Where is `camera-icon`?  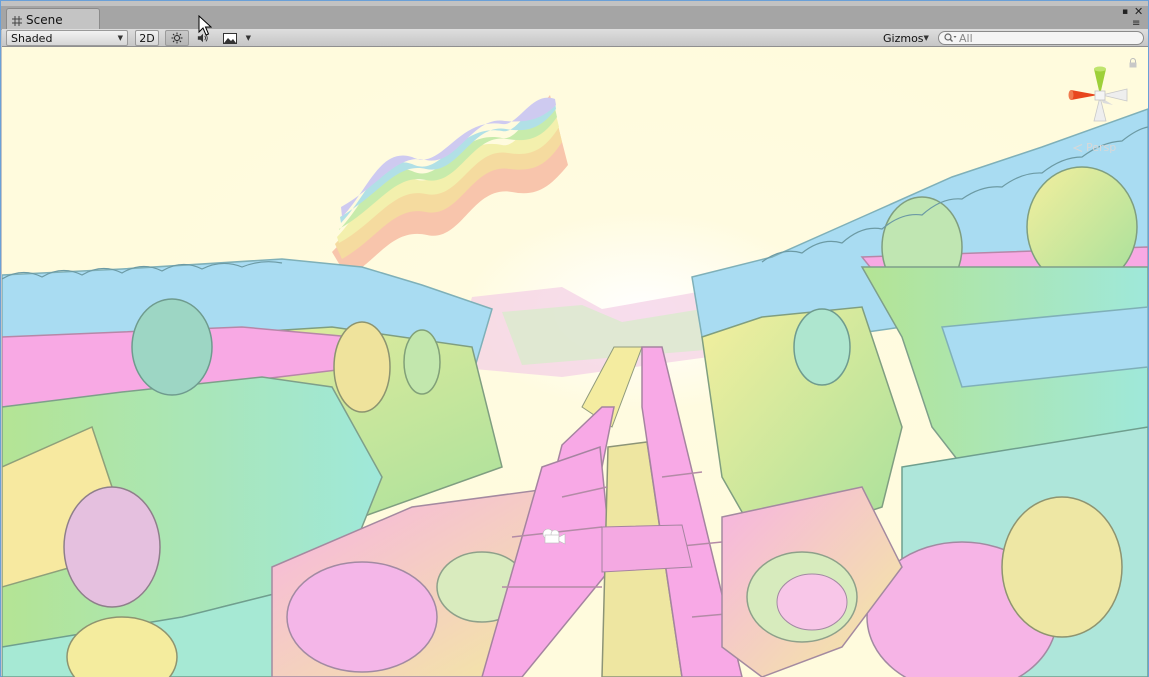 camera-icon is located at coordinates (553, 536).